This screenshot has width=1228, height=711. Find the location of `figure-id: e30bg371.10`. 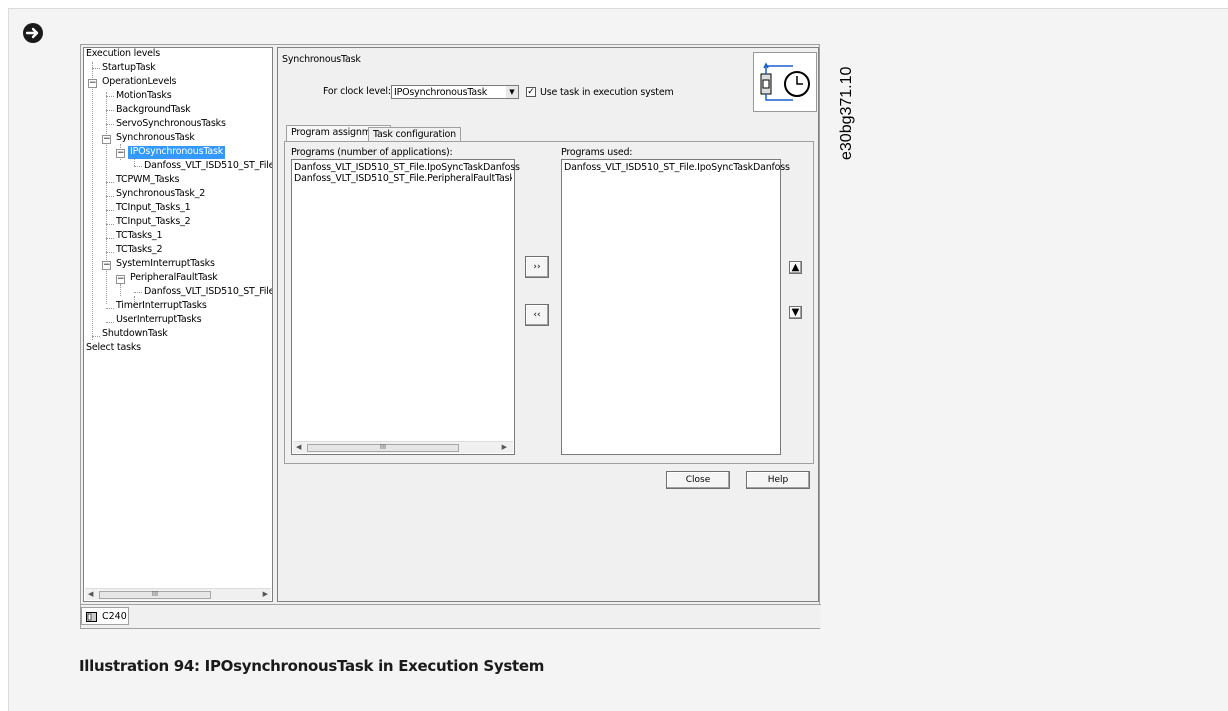

figure-id: e30bg371.10 is located at coordinates (846, 113).